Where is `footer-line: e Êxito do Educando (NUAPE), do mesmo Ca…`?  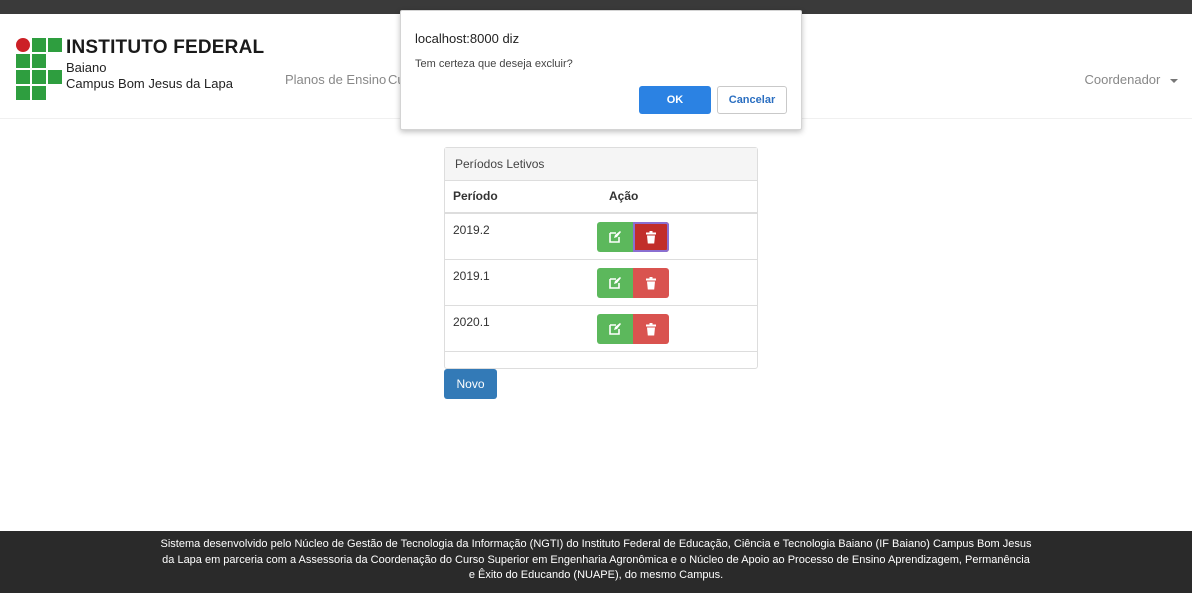
footer-line: e Êxito do Educando (NUAPE), do mesmo Ca… is located at coordinates (596, 575).